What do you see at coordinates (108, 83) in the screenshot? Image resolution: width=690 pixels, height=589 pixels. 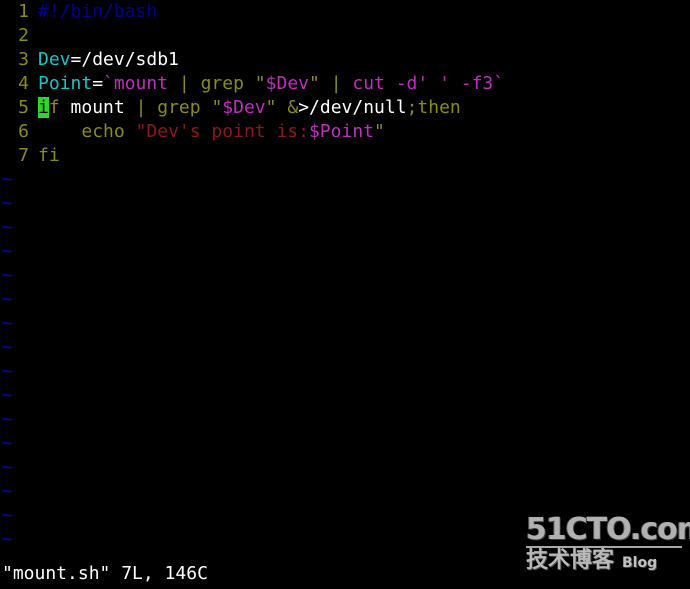 I see `code-token: `` at bounding box center [108, 83].